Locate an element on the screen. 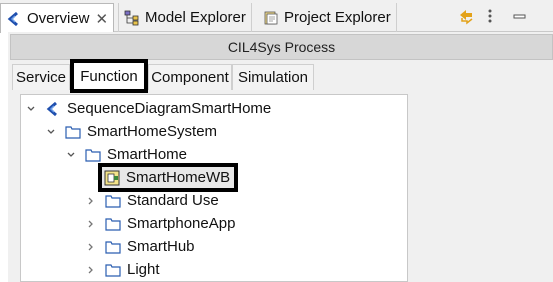 Image resolution: width=553 pixels, height=282 pixels. tree-item-label: SmartHomeWB is located at coordinates (178, 177).